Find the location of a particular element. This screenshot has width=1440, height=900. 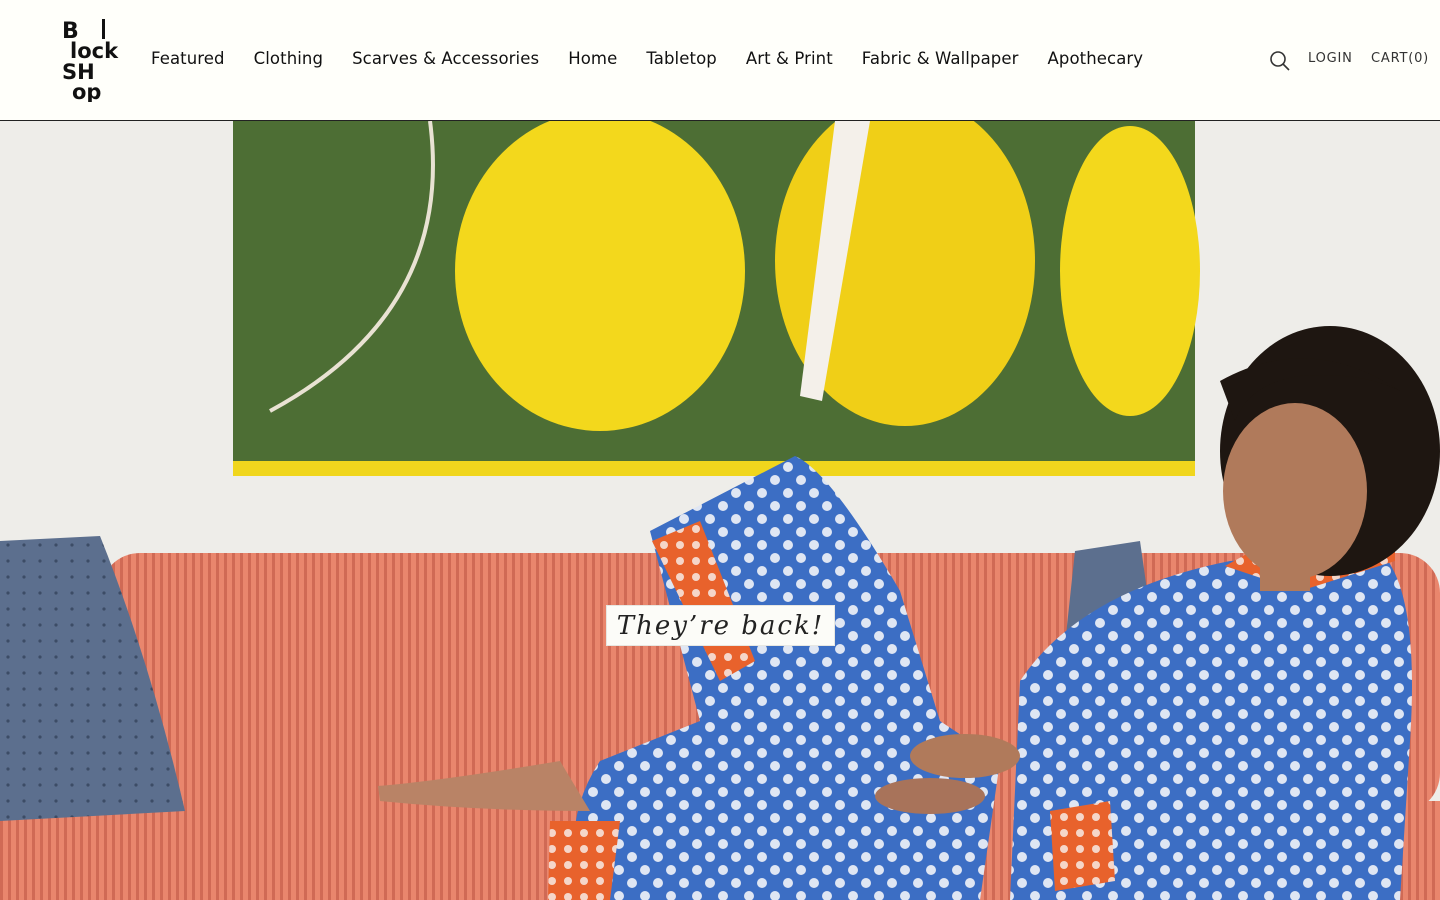

nav-fabric-wallpaper: Fabric & Wallpaper is located at coordinates (940, 59).